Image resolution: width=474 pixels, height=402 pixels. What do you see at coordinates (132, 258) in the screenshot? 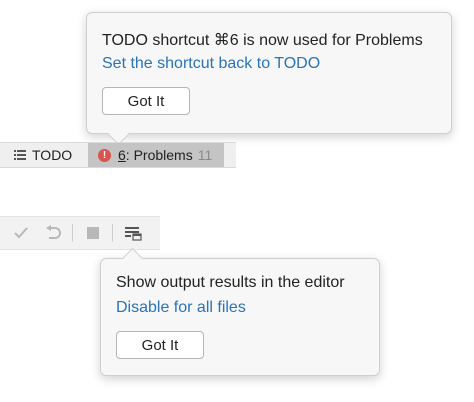
I see `popup-pointer` at bounding box center [132, 258].